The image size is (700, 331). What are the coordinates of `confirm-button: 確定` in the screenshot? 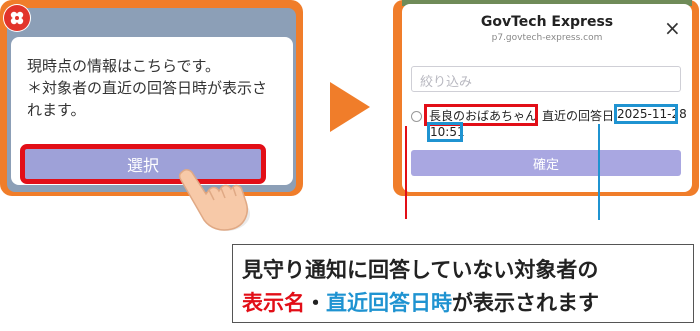 It's located at (546, 163).